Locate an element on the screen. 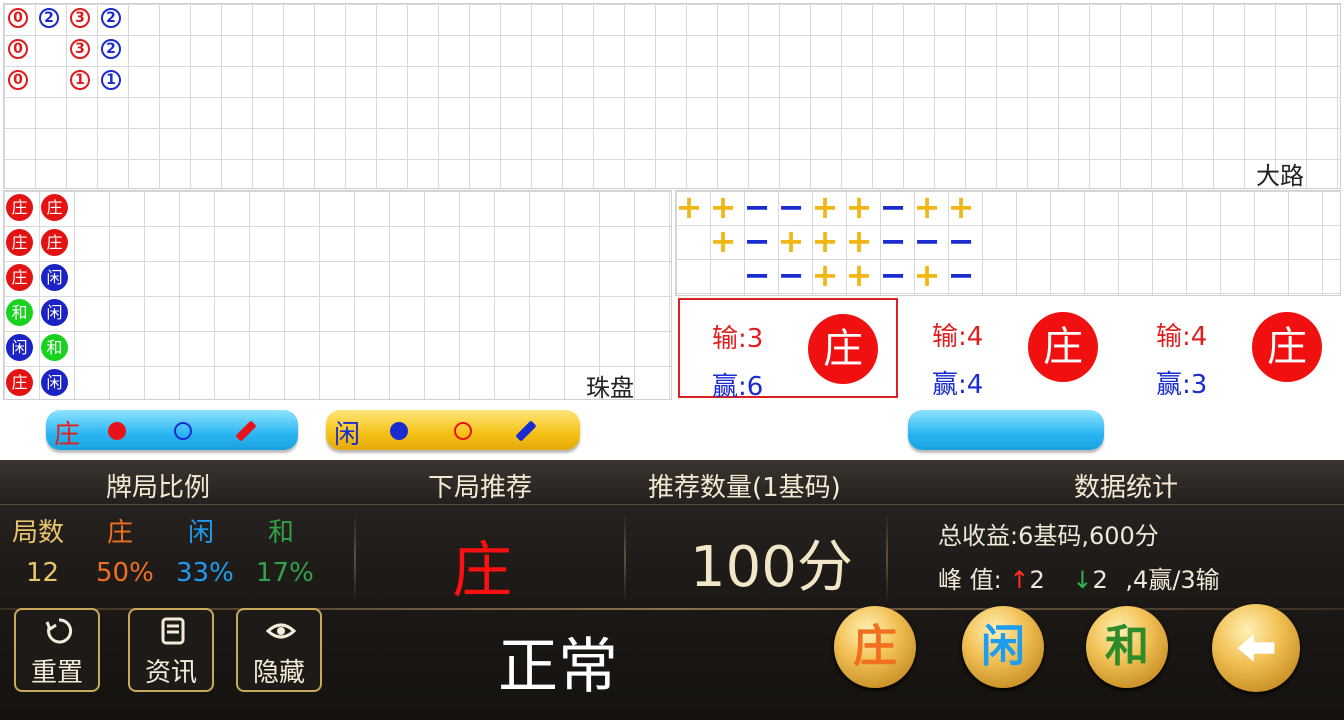 Image resolution: width=1344 pixels, height=720 pixels. banker-label: 庄 is located at coordinates (120, 533).